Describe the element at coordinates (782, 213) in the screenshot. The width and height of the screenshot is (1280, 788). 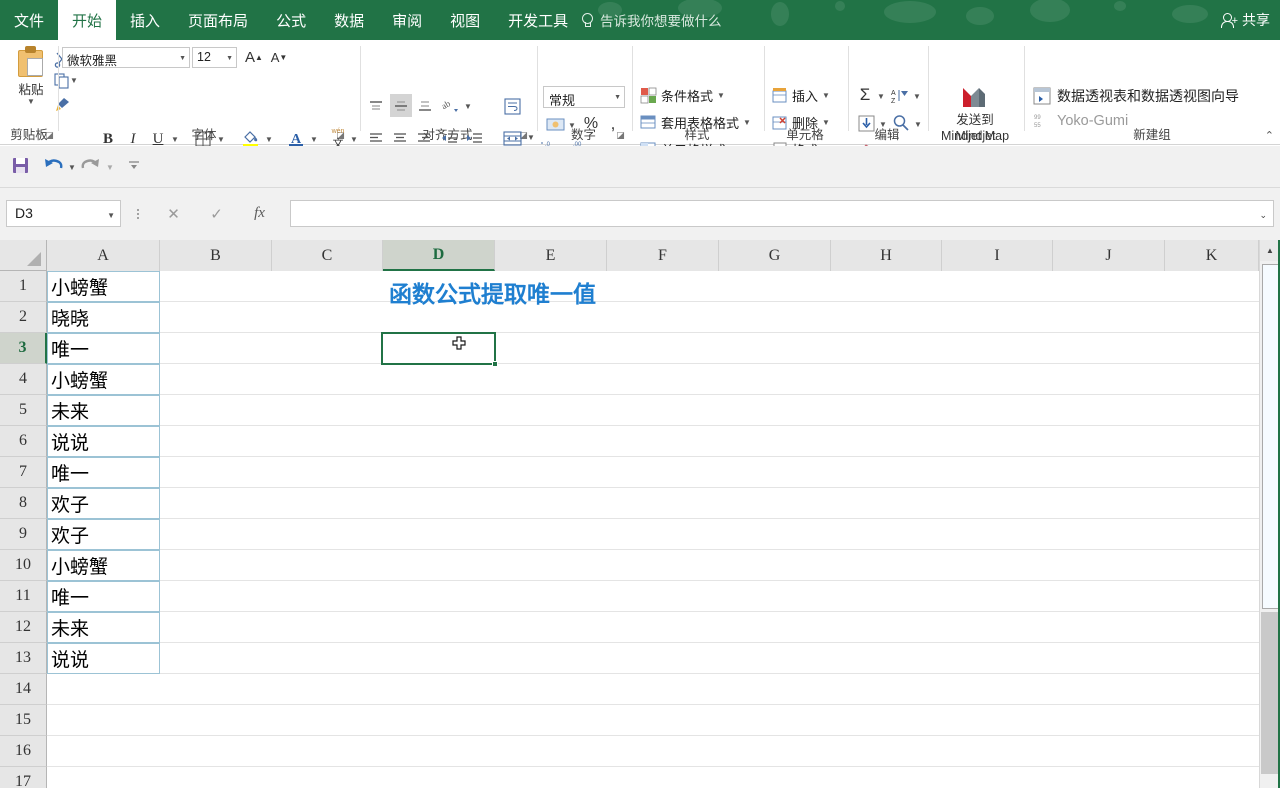
I see `formula-input: ⌄` at that location.